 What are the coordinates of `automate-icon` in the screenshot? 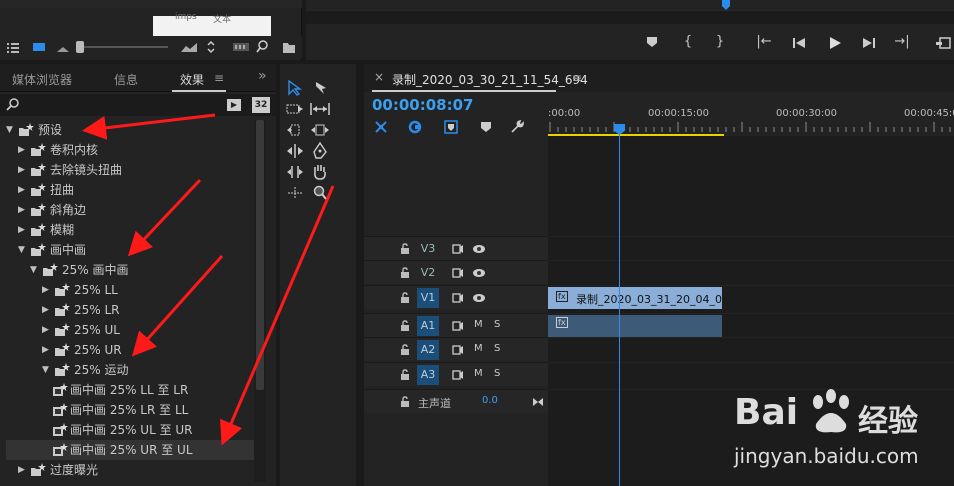 It's located at (241, 47).